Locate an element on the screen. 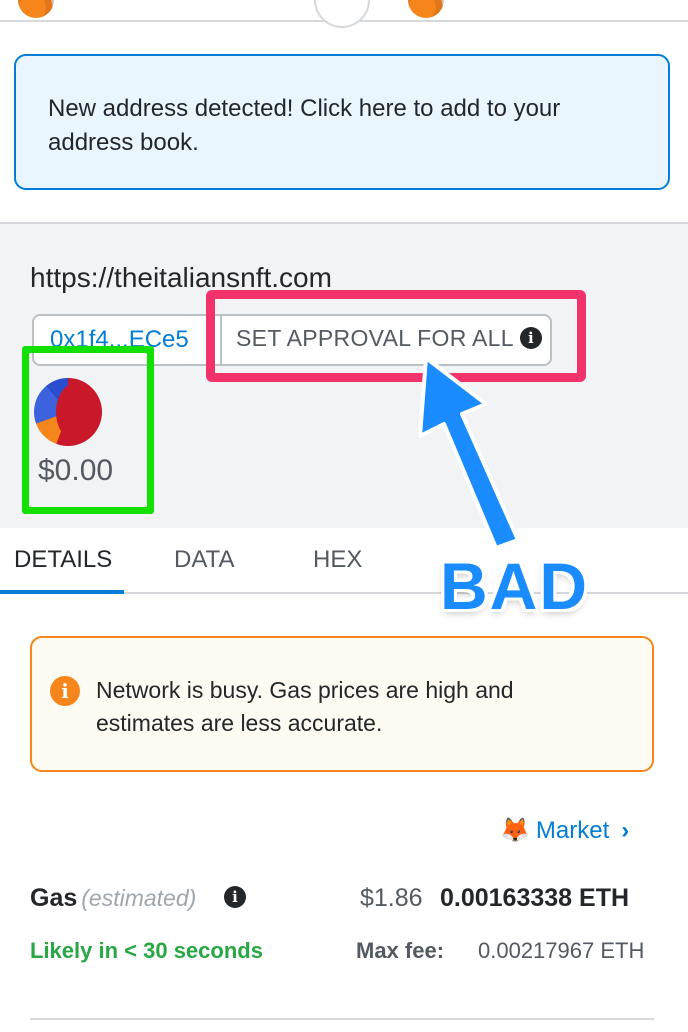 Image resolution: width=688 pixels, height=1032 pixels. info-icon: i is located at coordinates (65, 691).